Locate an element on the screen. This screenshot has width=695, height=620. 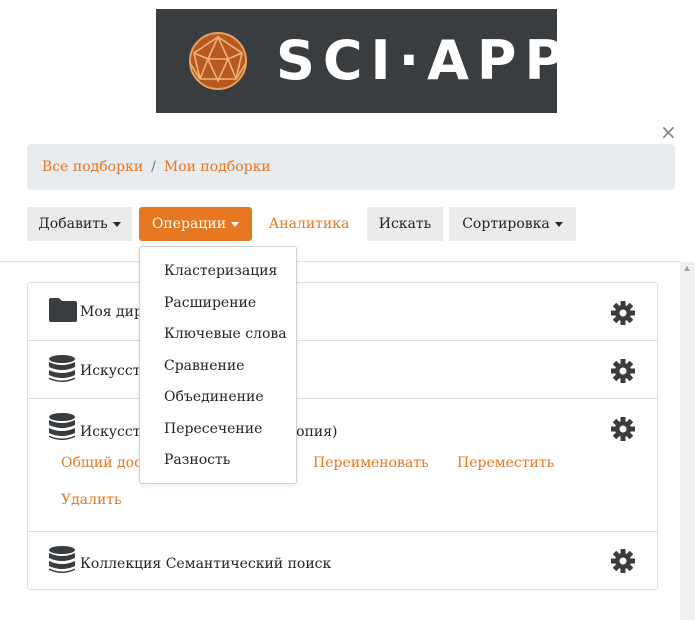
add-button: Добавить is located at coordinates (79, 224).